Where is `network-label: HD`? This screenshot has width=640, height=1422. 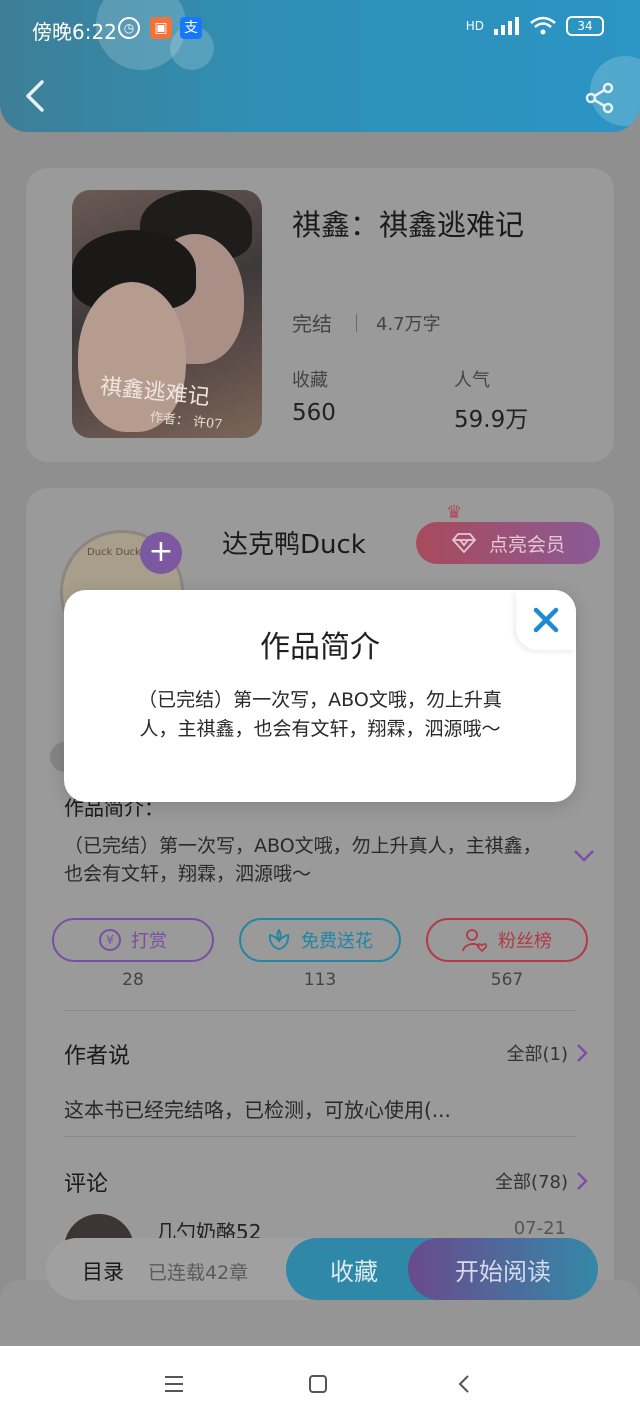 network-label: HD is located at coordinates (474, 26).